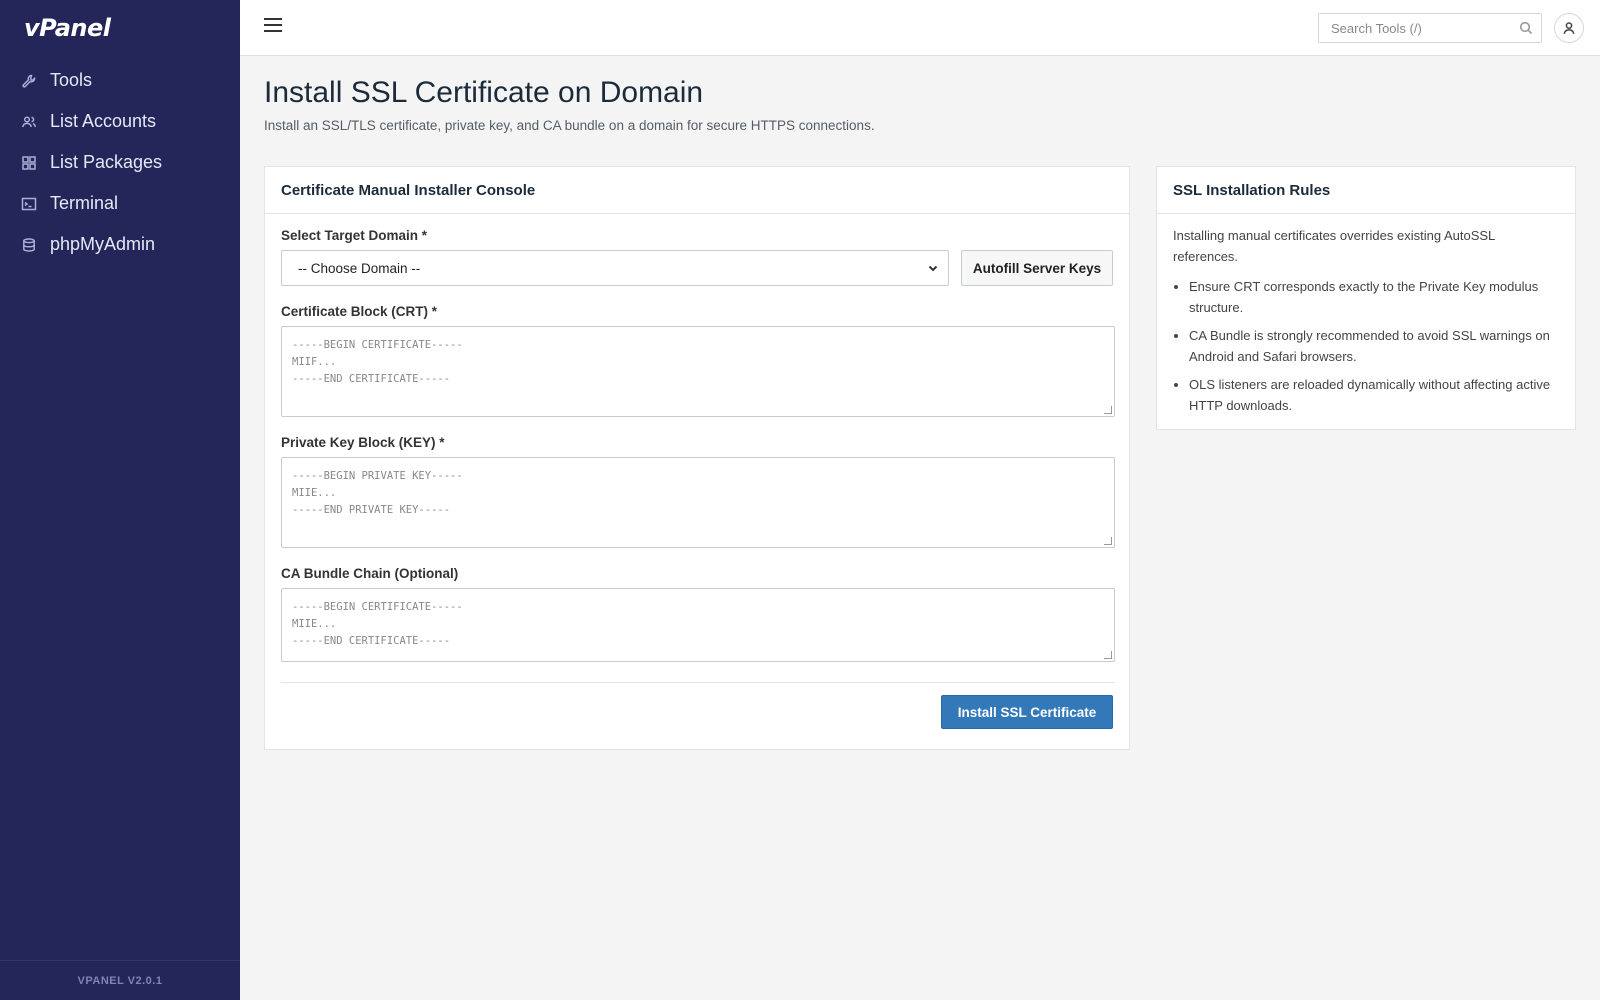 Image resolution: width=1600 pixels, height=1000 pixels. Describe the element at coordinates (920, 28) in the screenshot. I see `topbar` at that location.